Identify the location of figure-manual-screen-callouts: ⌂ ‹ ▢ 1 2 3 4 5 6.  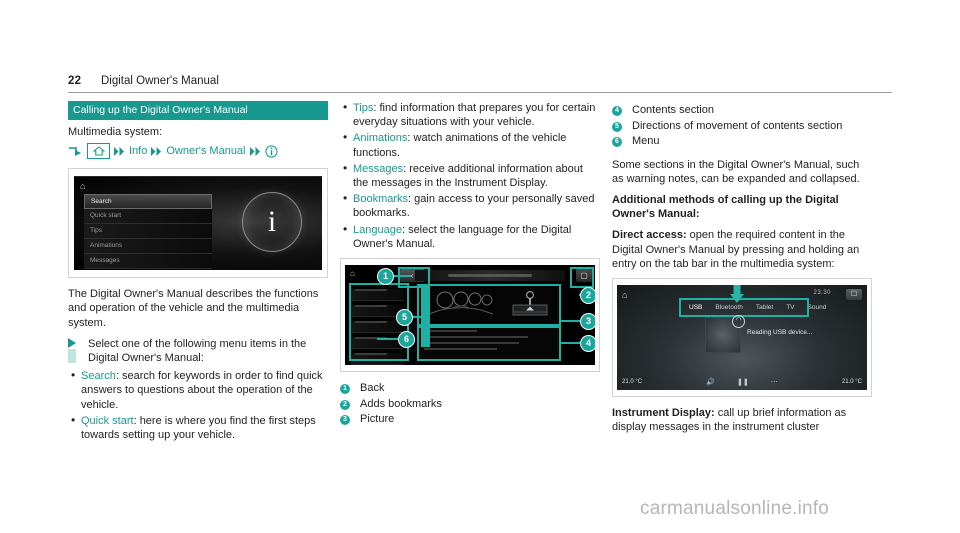
(470, 315).